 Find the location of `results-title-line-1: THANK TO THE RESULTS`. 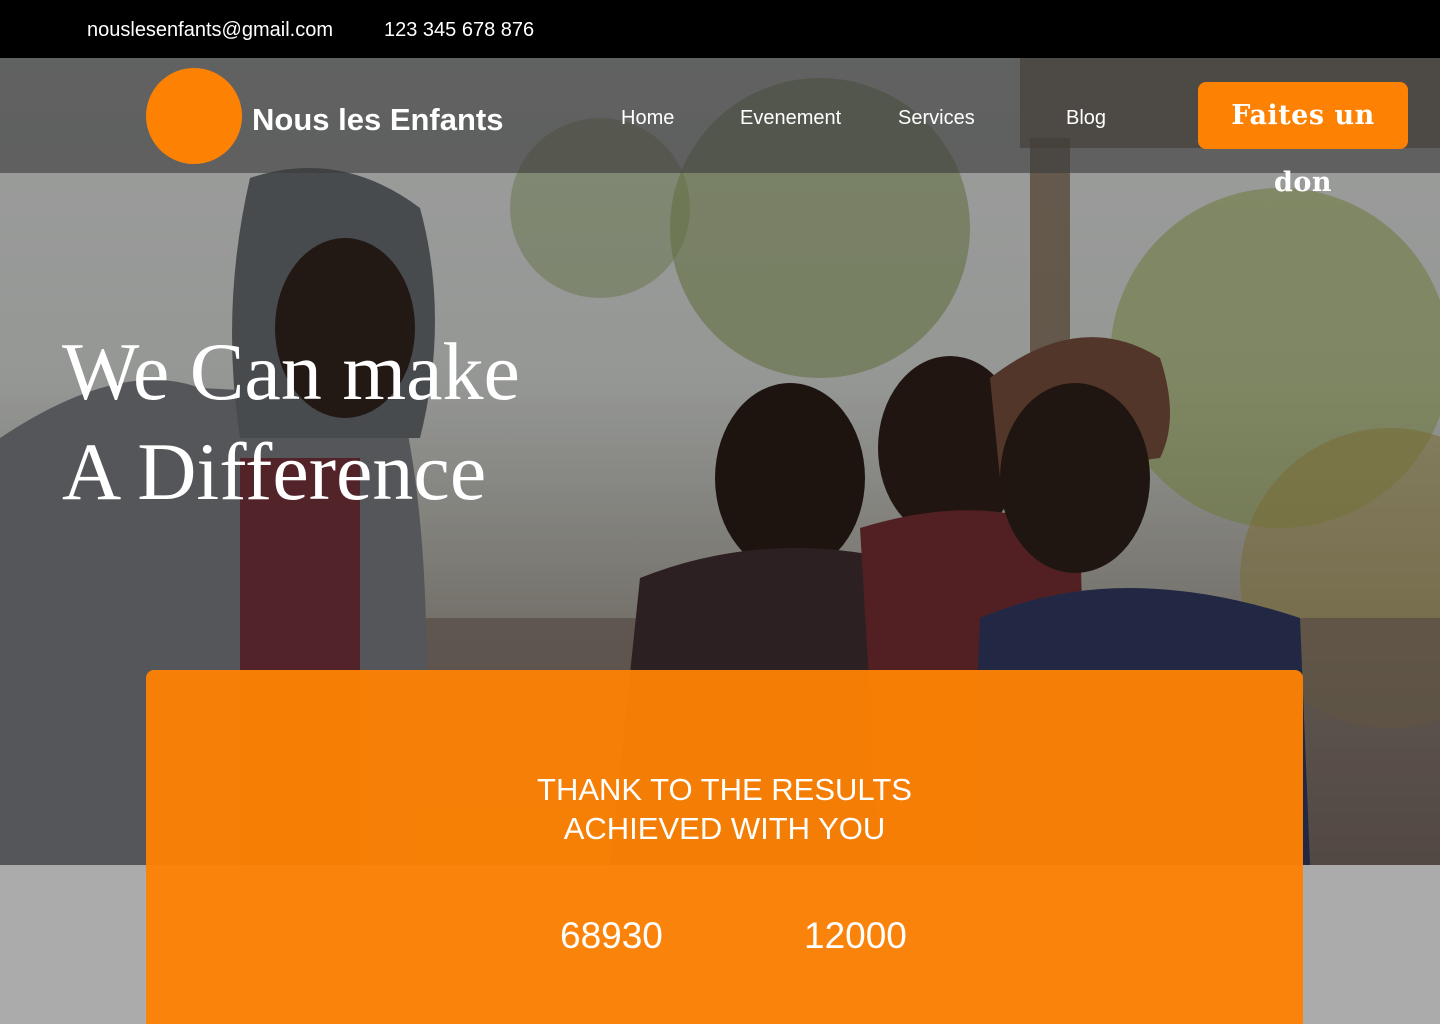

results-title-line-1: THANK TO THE RESULTS is located at coordinates (724, 789).